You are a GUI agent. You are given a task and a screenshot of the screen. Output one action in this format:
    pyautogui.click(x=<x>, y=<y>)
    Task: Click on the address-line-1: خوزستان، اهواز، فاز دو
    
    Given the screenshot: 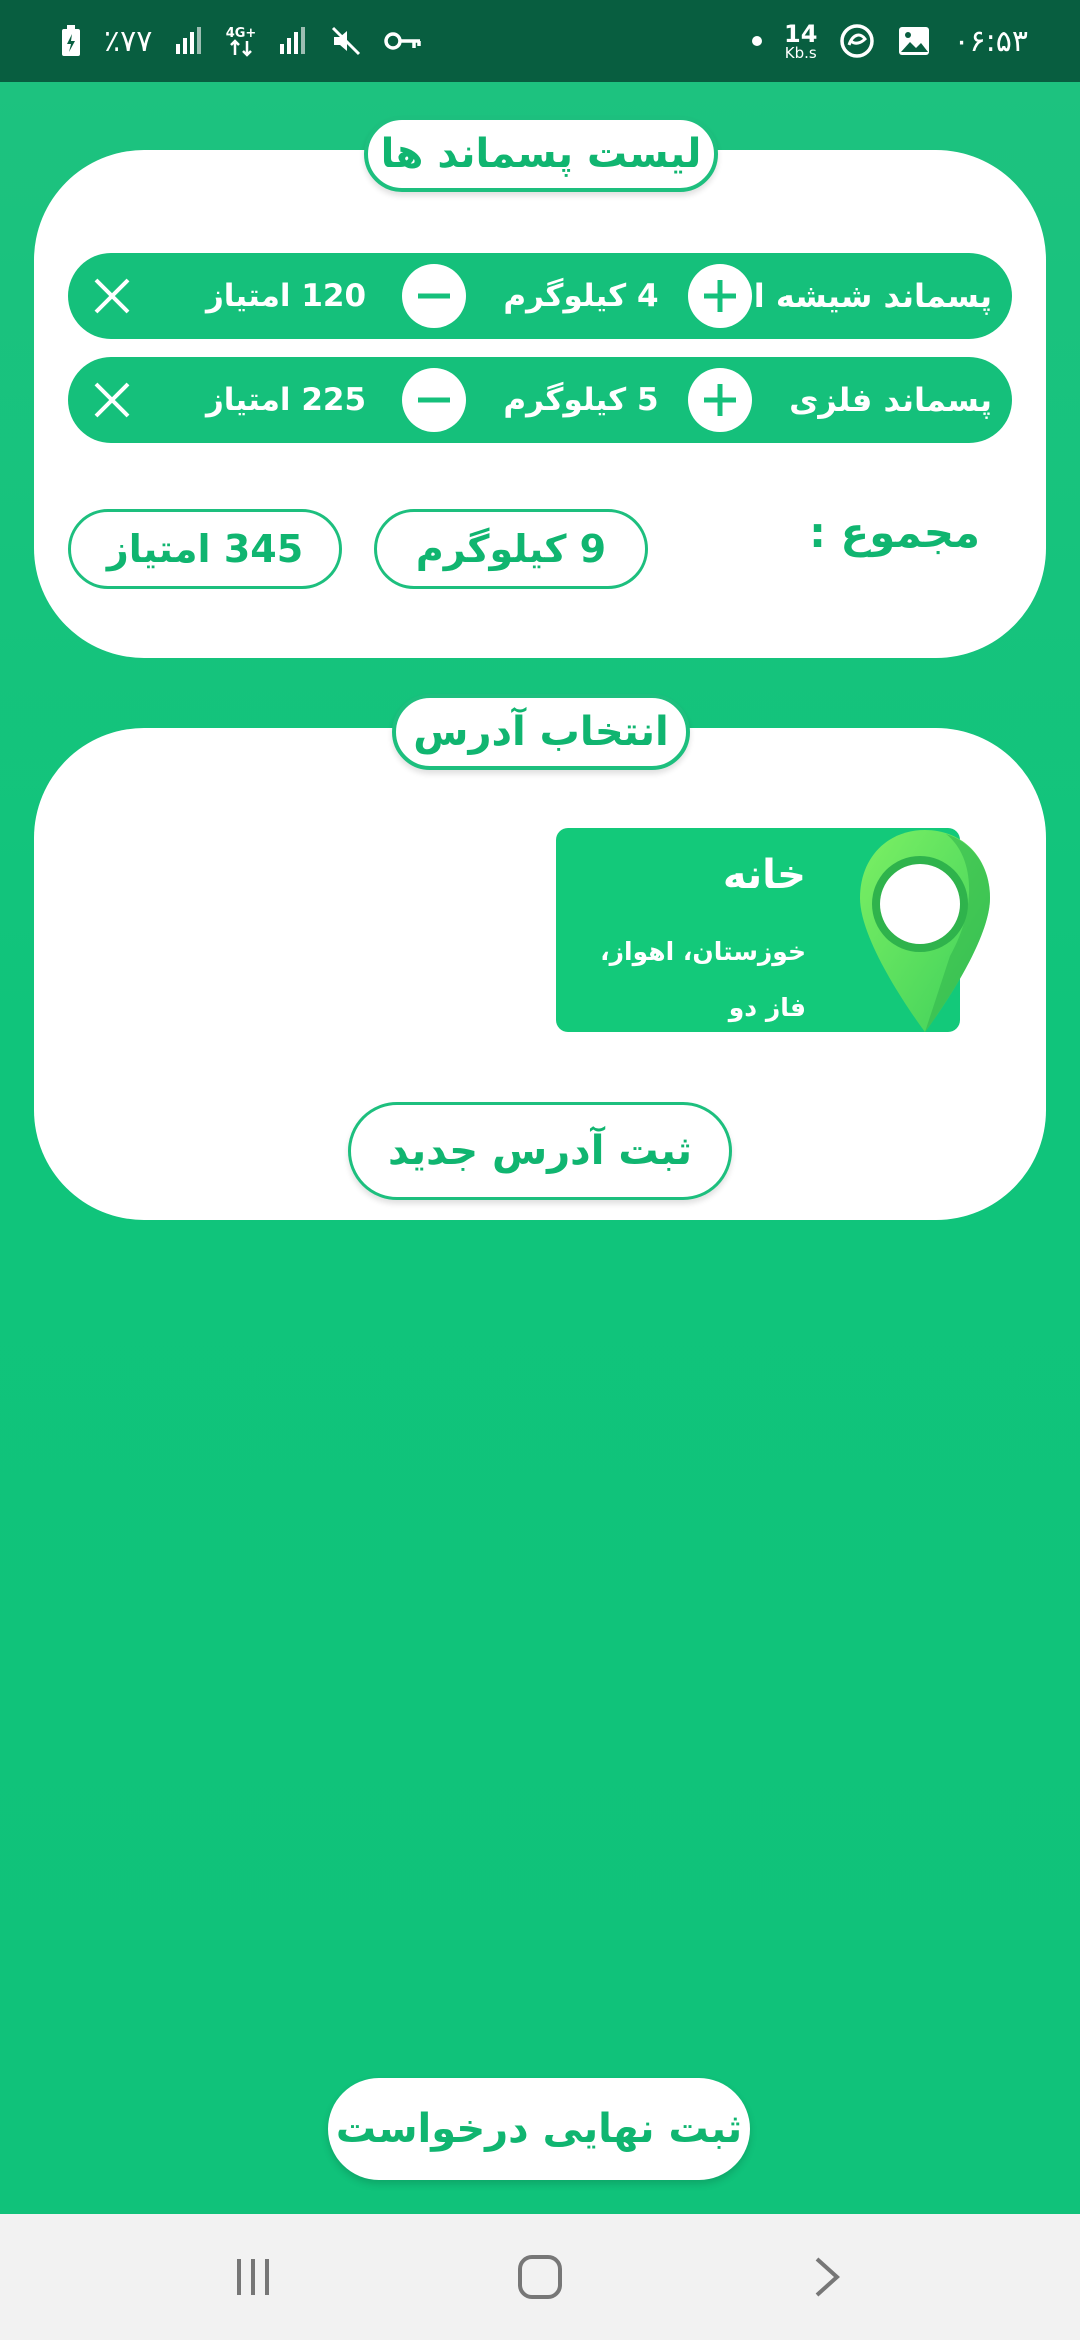 What is the action you would take?
    pyautogui.click(x=703, y=979)
    